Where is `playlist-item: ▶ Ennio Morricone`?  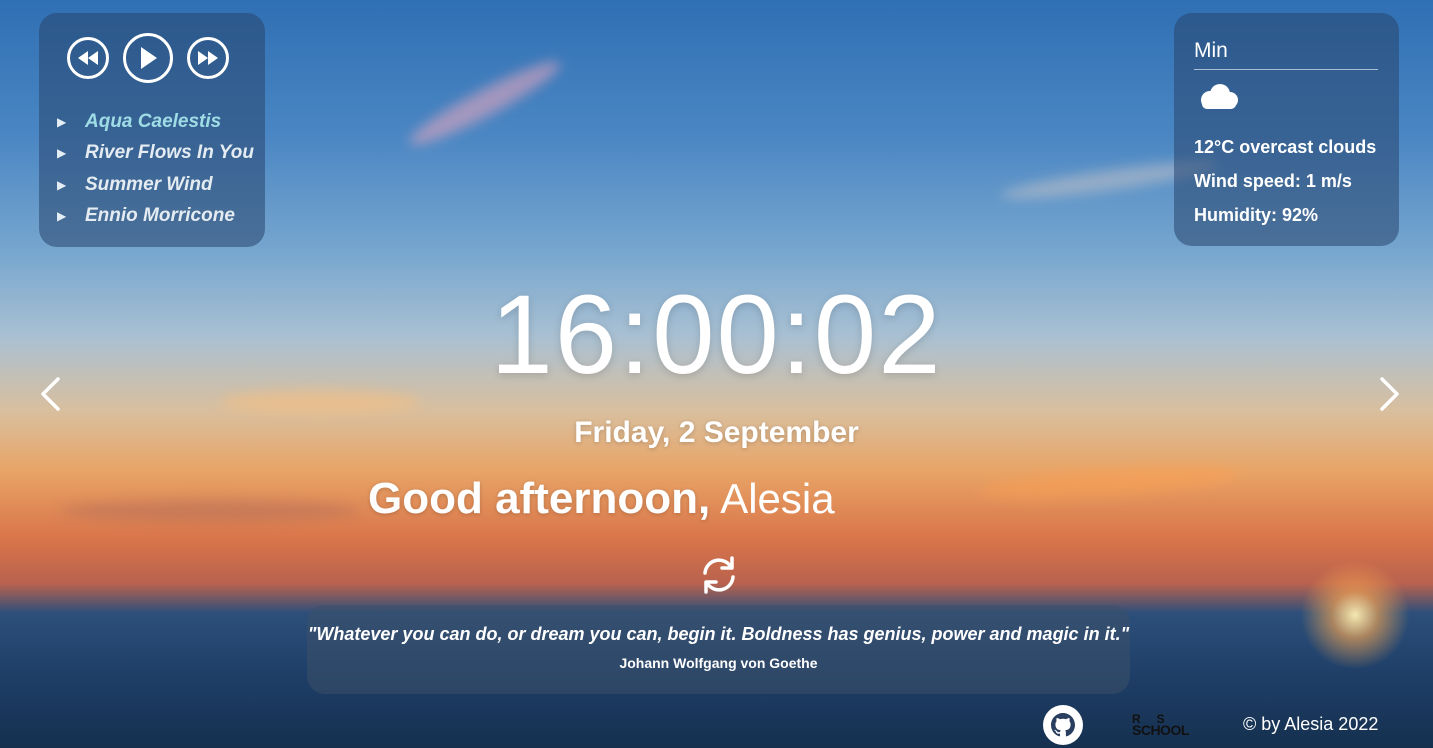 playlist-item: ▶ Ennio Morricone is located at coordinates (155, 217).